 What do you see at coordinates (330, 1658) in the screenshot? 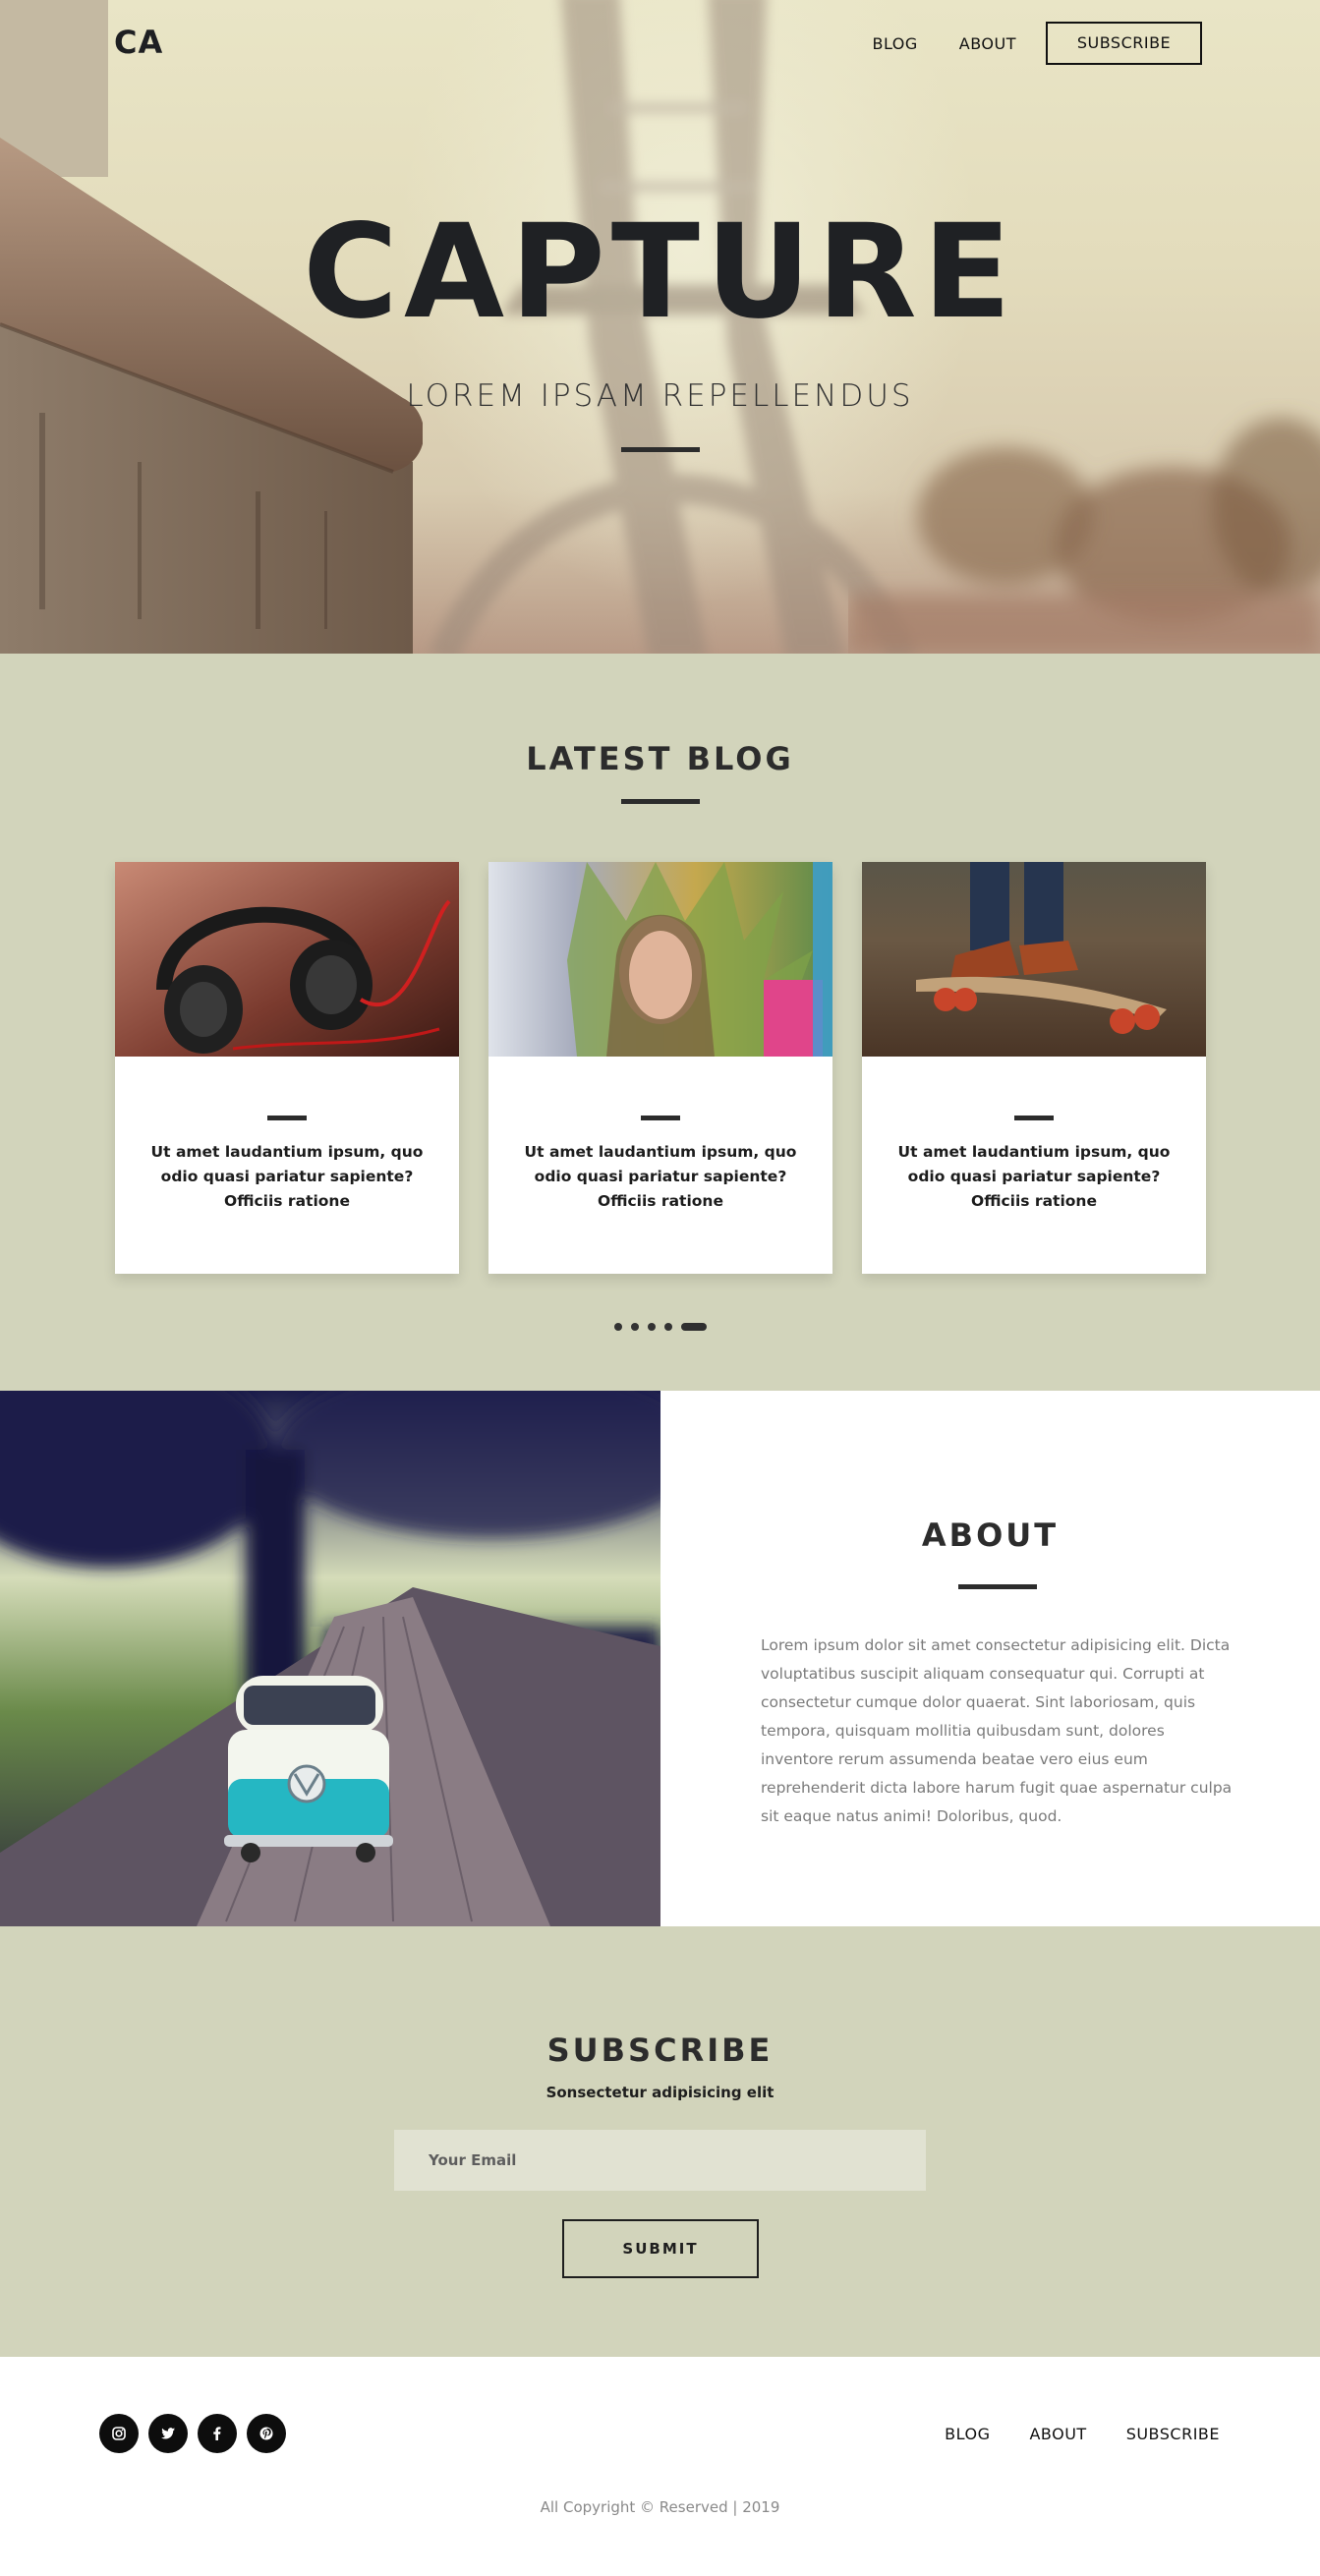
I see `toy-van-photo` at bounding box center [330, 1658].